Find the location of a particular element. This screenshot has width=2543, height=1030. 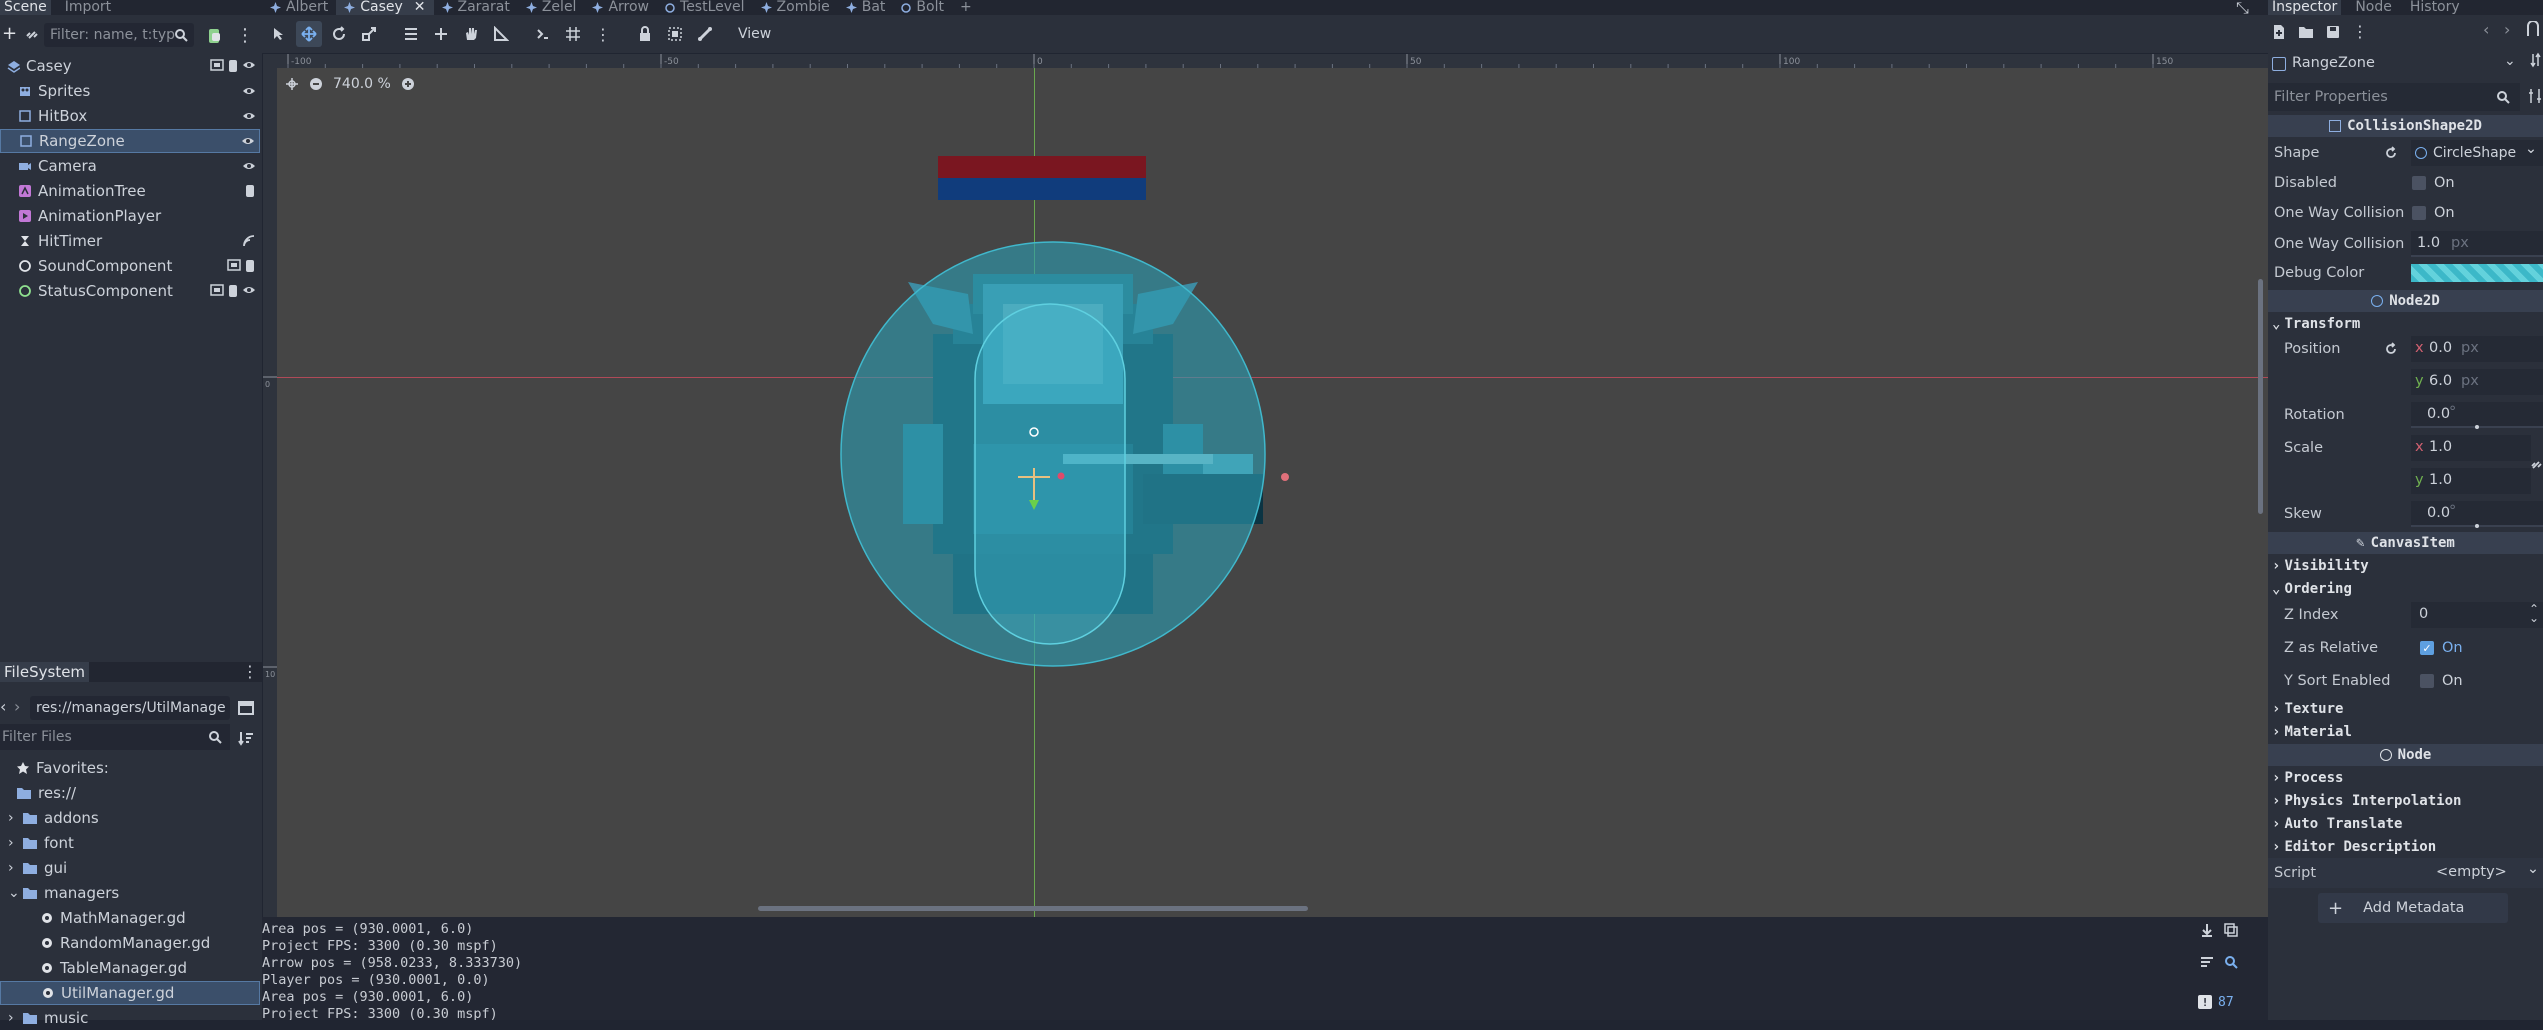

one-way-margin-spinbox: 1.0 px is located at coordinates (2477, 244).